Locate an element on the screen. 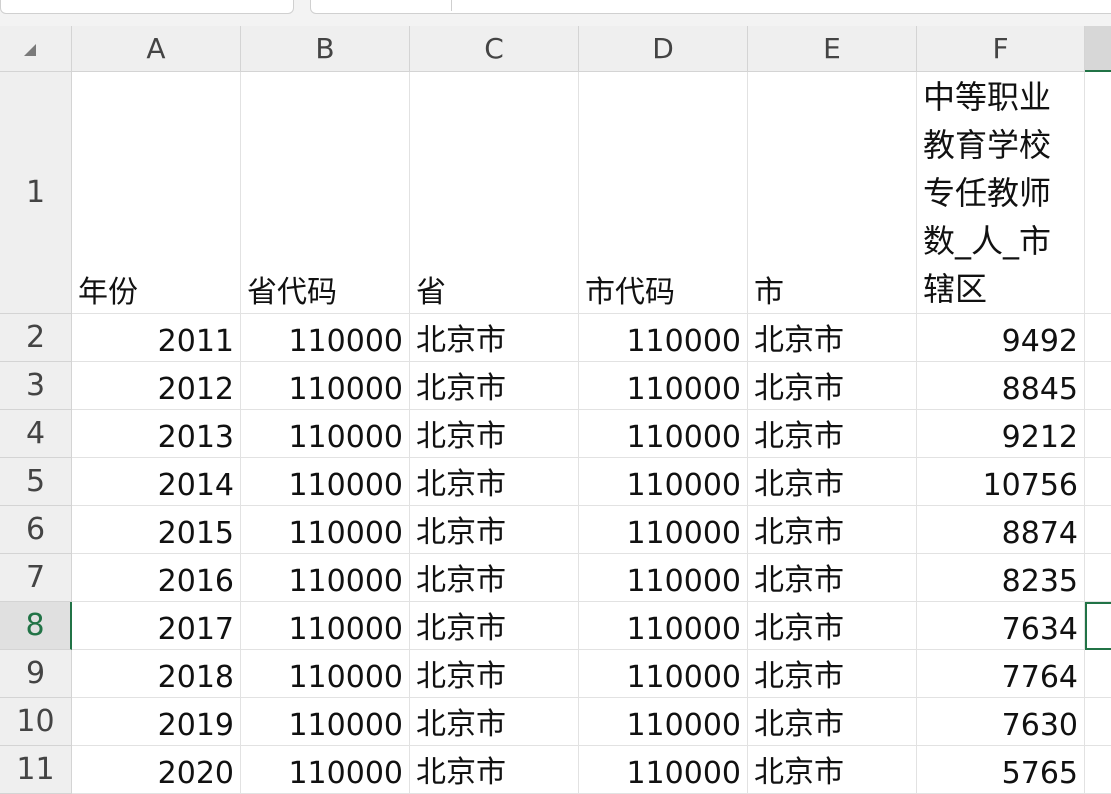 Image resolution: width=1111 pixels, height=794 pixels. select-all-icon is located at coordinates (30, 50).